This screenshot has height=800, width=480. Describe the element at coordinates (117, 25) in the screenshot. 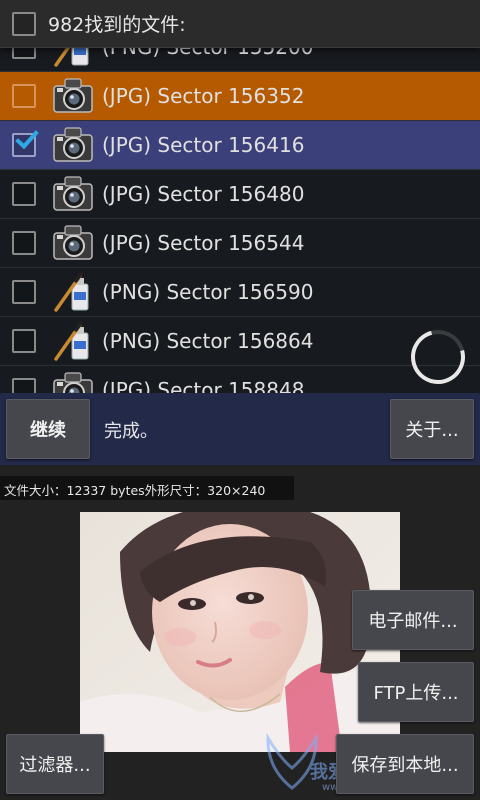

I see `results-title: 982找到的文件:` at that location.